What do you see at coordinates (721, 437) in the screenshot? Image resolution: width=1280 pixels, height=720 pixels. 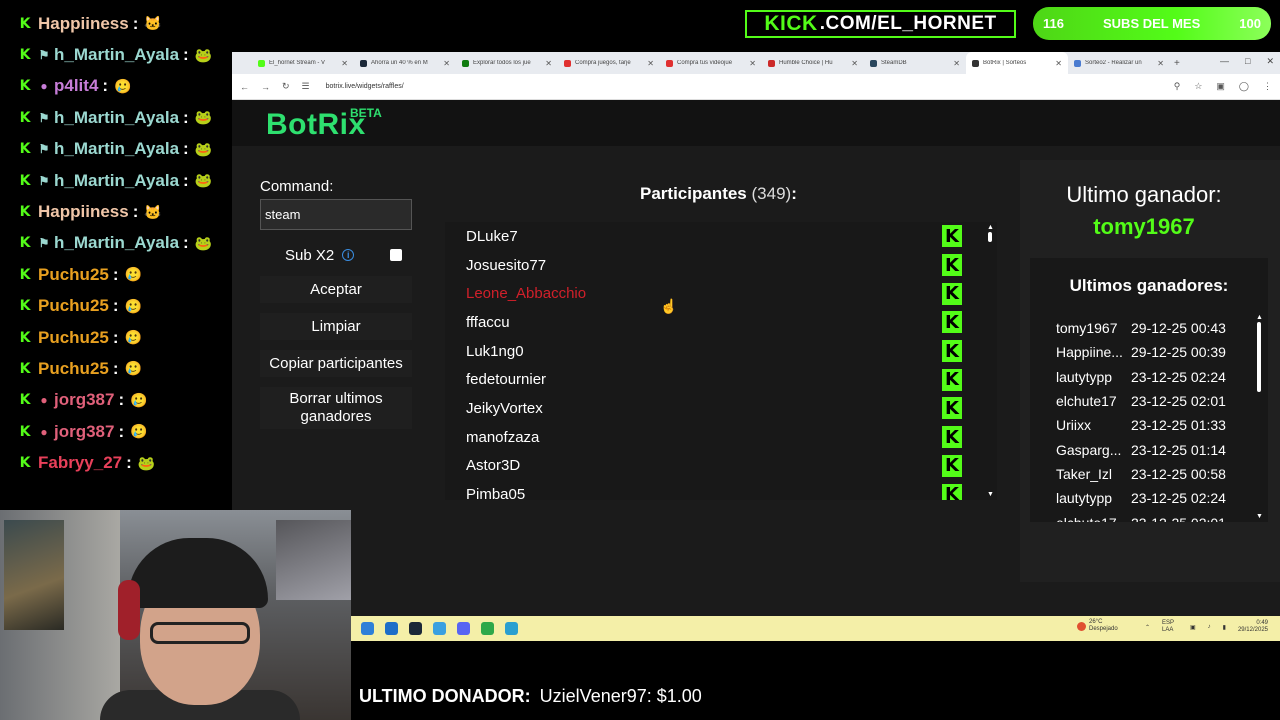 I see `participant-row: manofzaza K` at bounding box center [721, 437].